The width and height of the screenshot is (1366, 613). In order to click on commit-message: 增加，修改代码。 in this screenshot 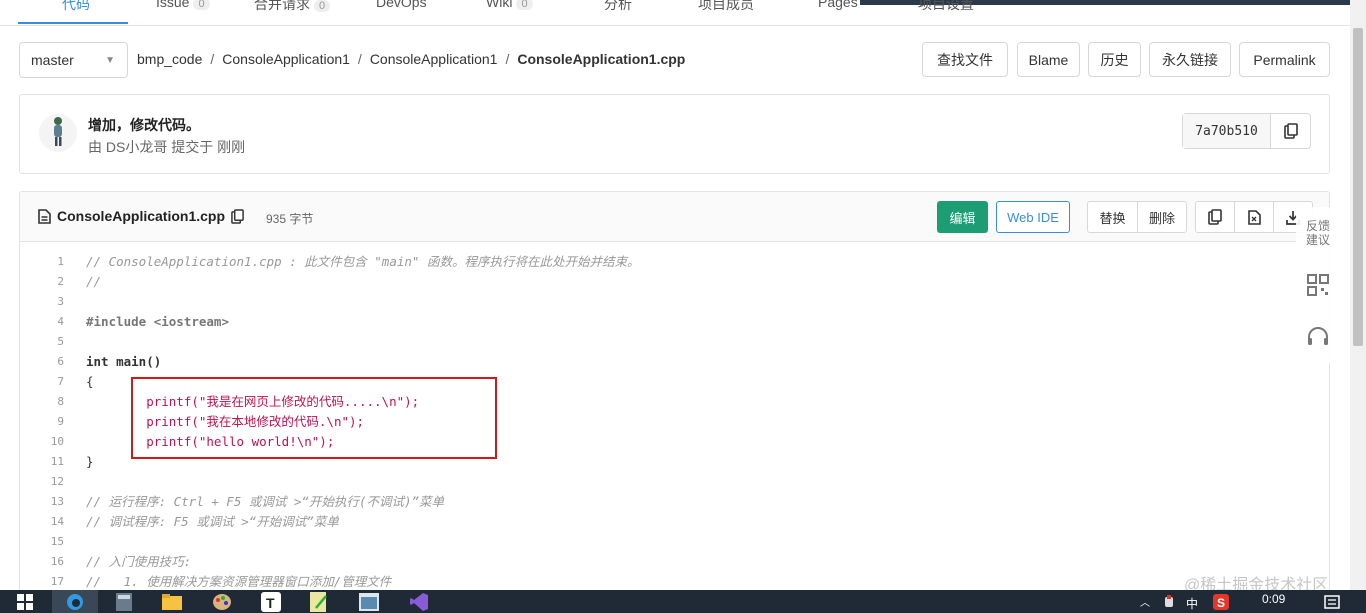, I will do `click(144, 125)`.